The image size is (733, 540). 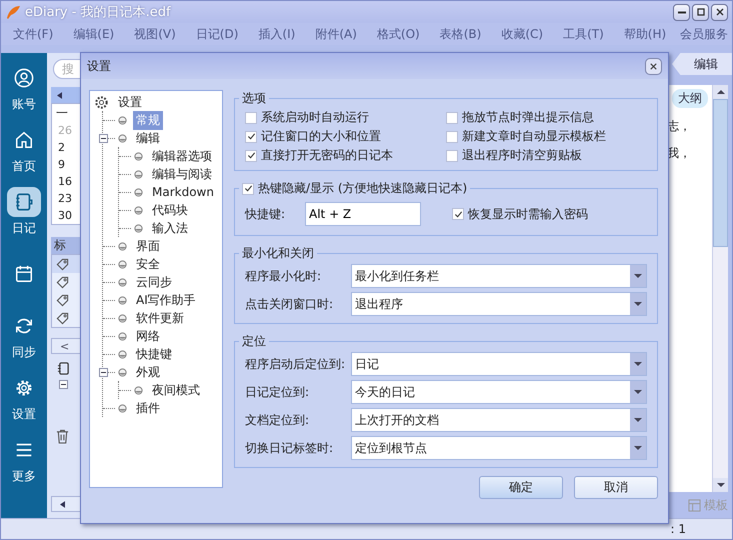 What do you see at coordinates (336, 34) in the screenshot?
I see `menu-item: 附件(A)` at bounding box center [336, 34].